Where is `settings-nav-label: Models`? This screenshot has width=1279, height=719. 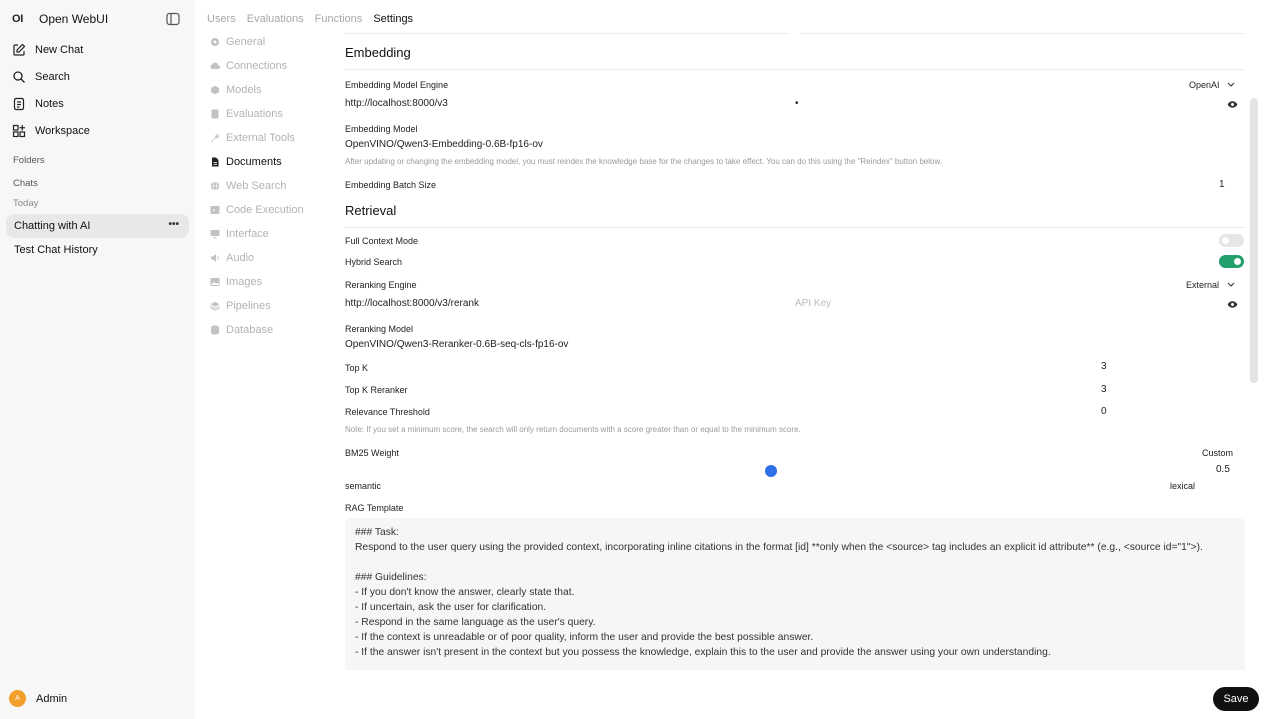 settings-nav-label: Models is located at coordinates (244, 90).